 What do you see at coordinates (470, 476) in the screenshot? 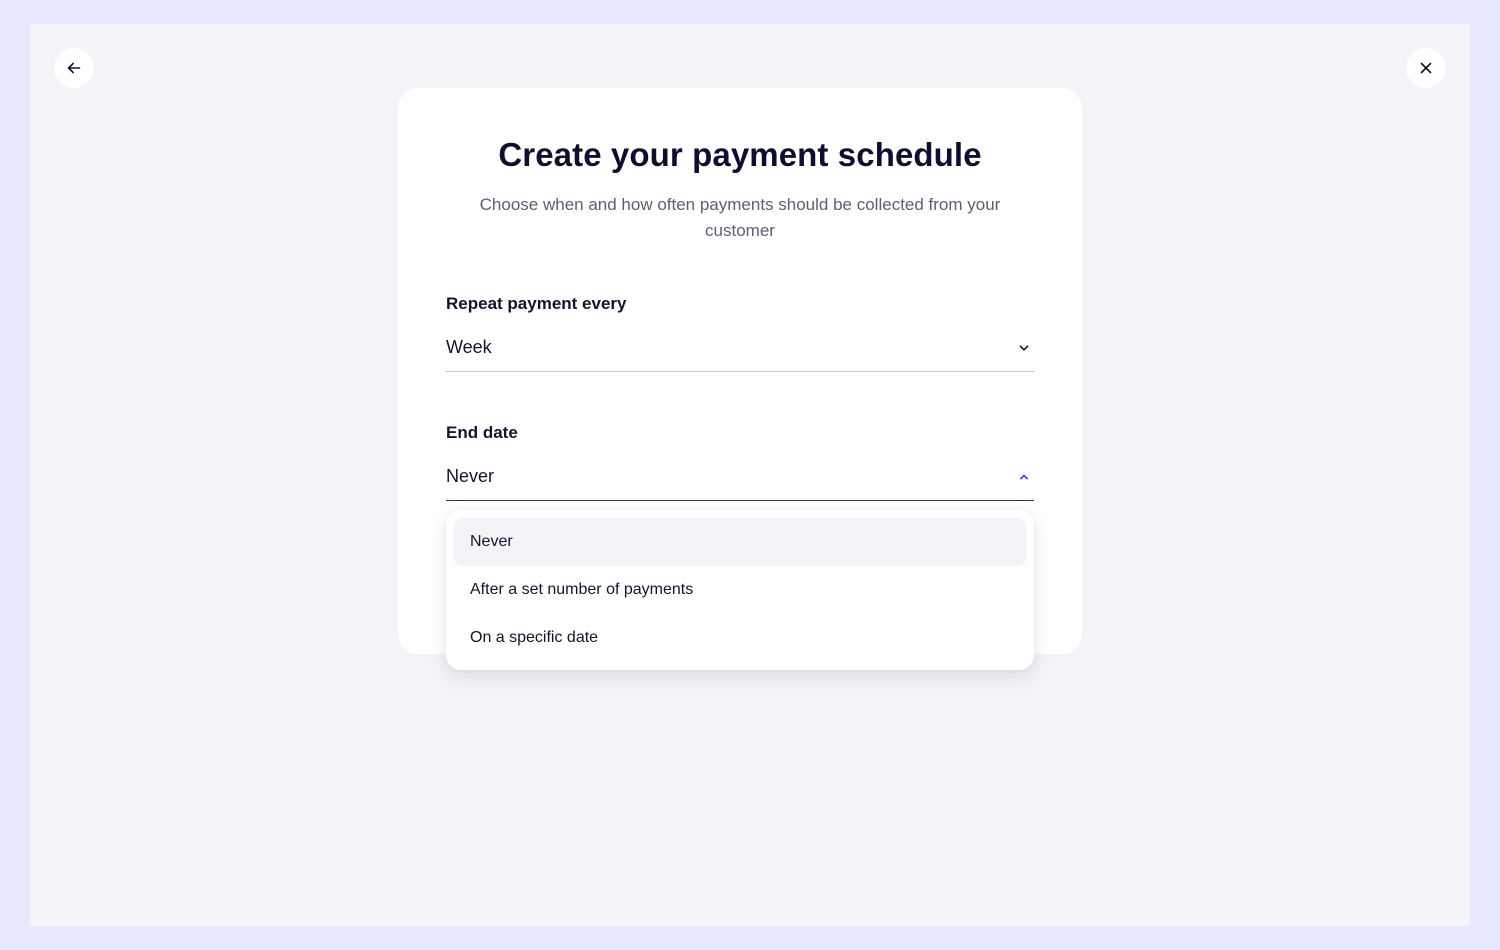
I see `end-date-value: Never` at bounding box center [470, 476].